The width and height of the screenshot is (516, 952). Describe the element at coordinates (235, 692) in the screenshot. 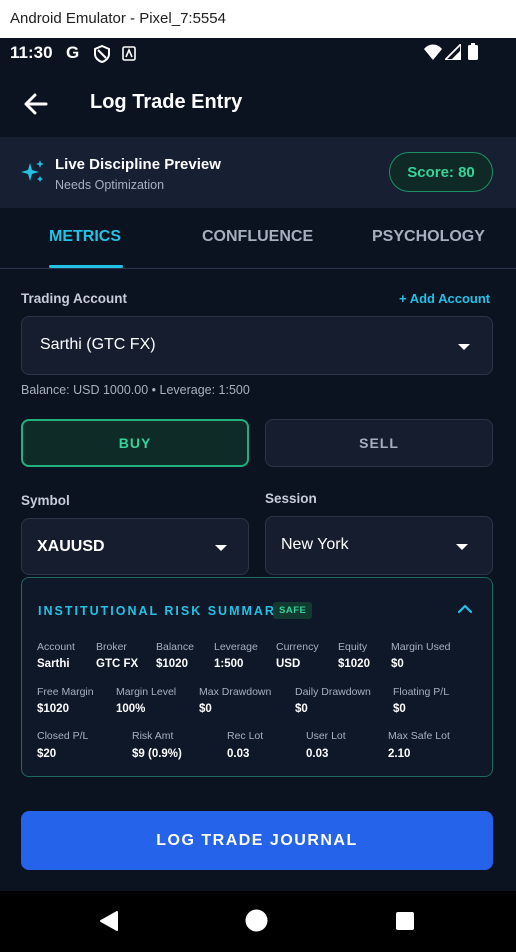

I see `metric-label: Max Drawdown` at that location.